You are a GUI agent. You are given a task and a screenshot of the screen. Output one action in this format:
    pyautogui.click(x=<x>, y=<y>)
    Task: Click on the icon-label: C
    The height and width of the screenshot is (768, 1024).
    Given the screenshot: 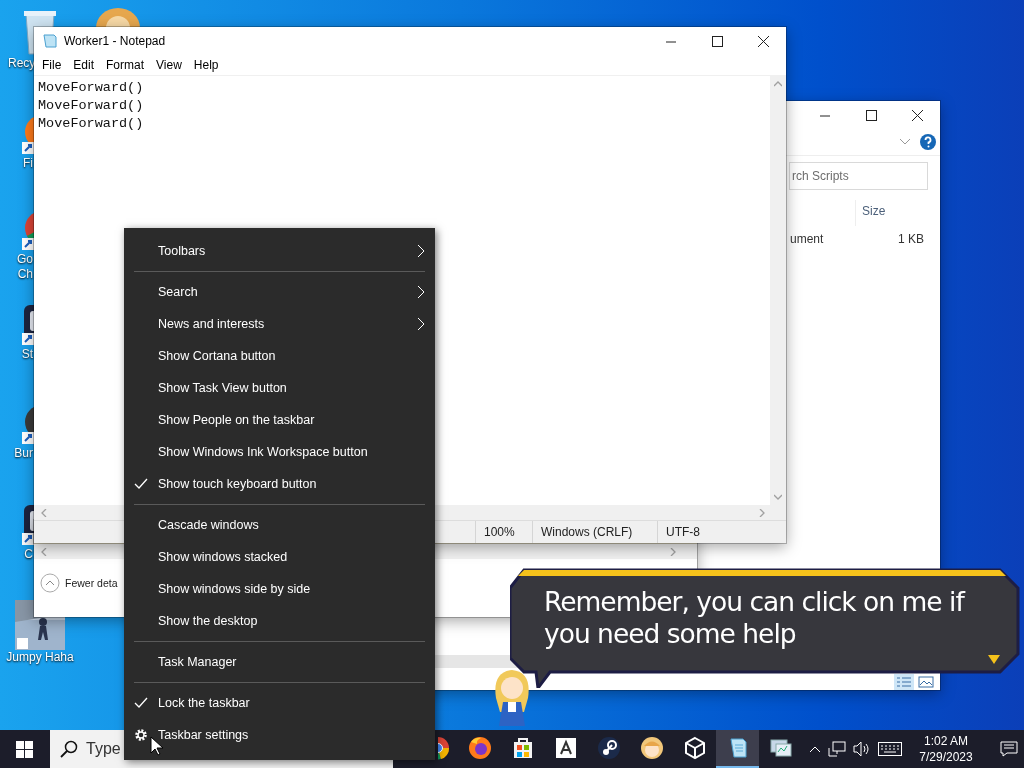 What is the action you would take?
    pyautogui.click(x=28, y=554)
    